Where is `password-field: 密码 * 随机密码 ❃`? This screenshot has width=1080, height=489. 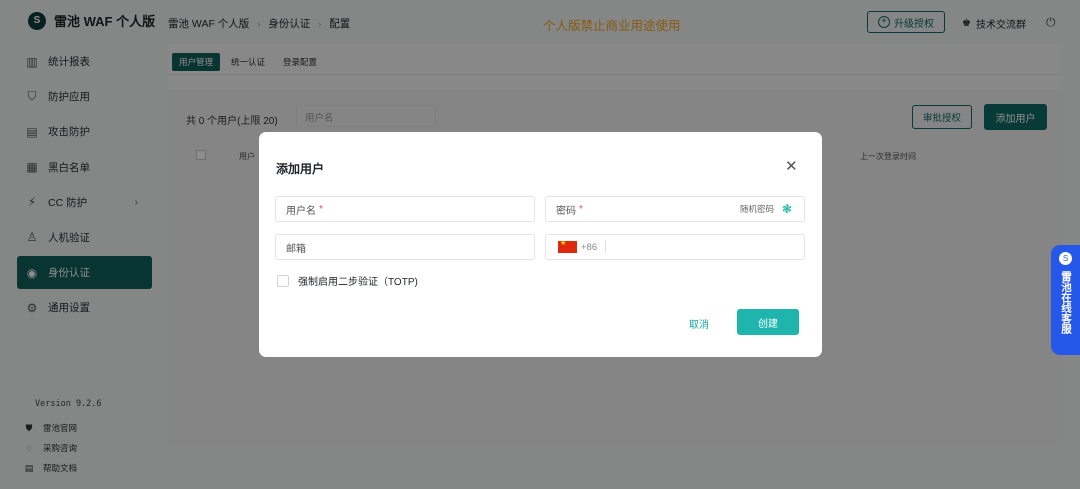
password-field: 密码 * 随机密码 ❃ is located at coordinates (675, 209).